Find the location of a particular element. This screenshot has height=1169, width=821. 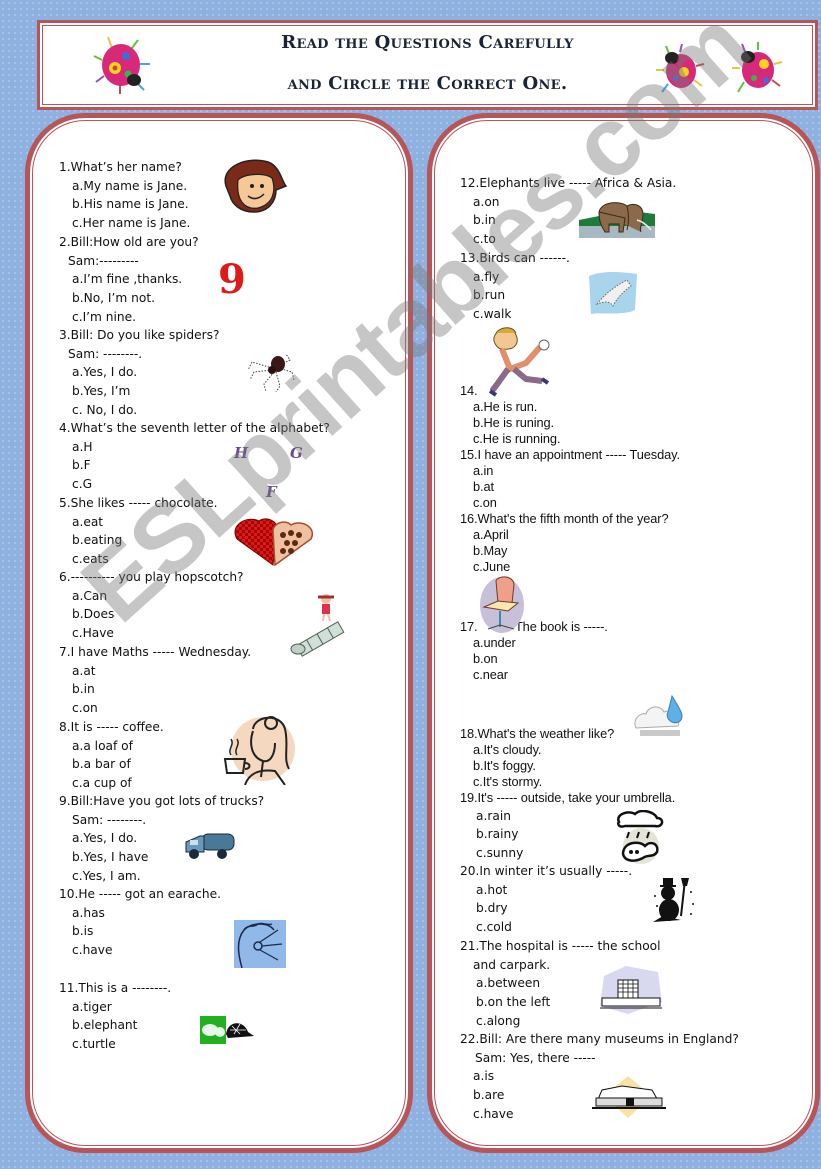

question-stem: 13.Birds can ------. is located at coordinates (515, 258).